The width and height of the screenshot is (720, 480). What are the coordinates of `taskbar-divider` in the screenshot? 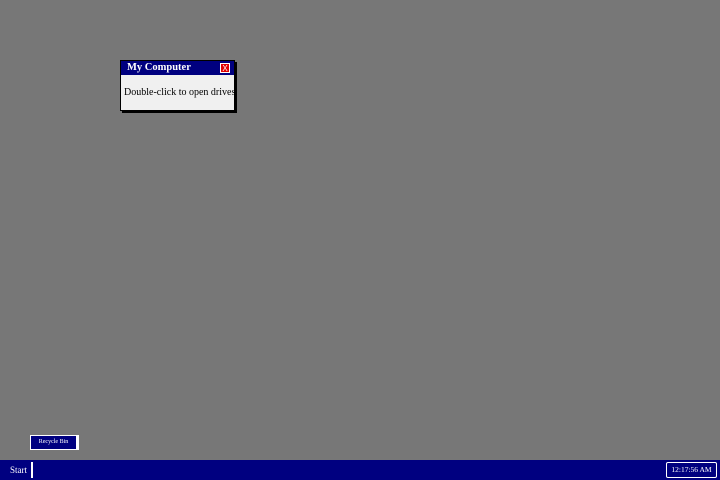 It's located at (32, 470).